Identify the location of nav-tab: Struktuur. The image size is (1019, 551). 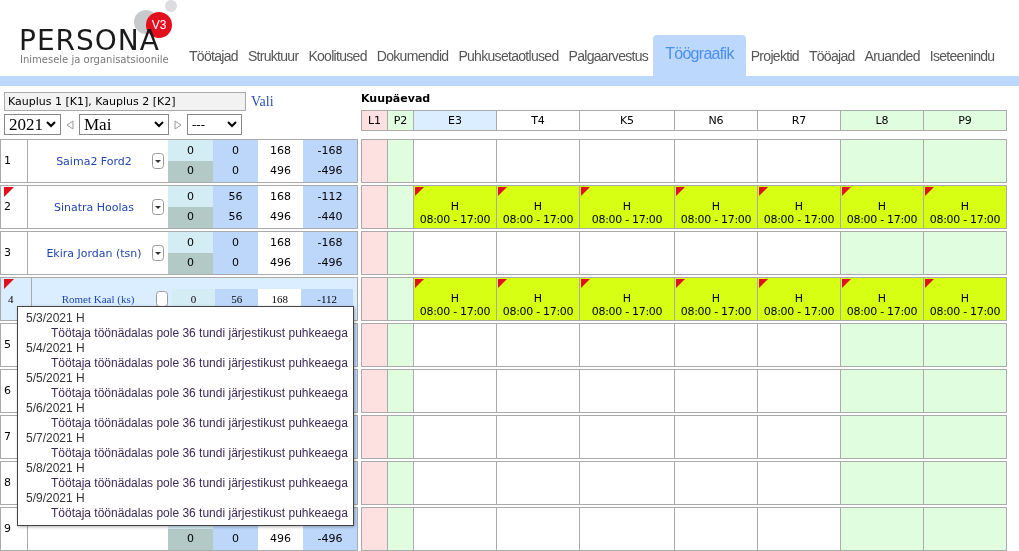
(273, 62).